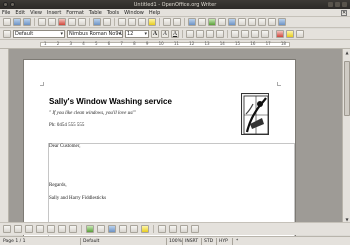  What do you see at coordinates (121, 43) in the screenshot?
I see `ruler-number: 7` at bounding box center [121, 43].